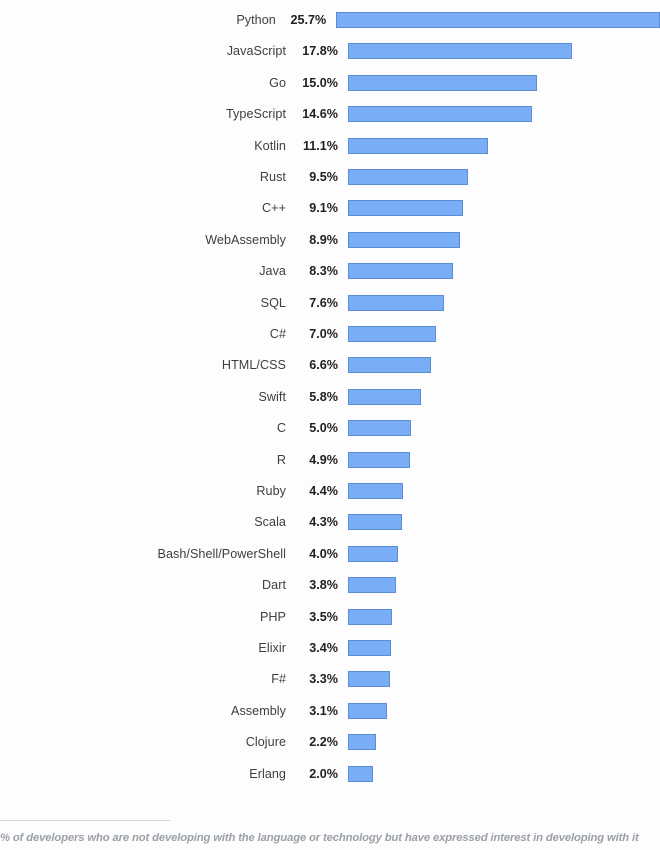 This screenshot has width=660, height=850. What do you see at coordinates (330, 428) in the screenshot?
I see `bar-row: C 5.0%` at bounding box center [330, 428].